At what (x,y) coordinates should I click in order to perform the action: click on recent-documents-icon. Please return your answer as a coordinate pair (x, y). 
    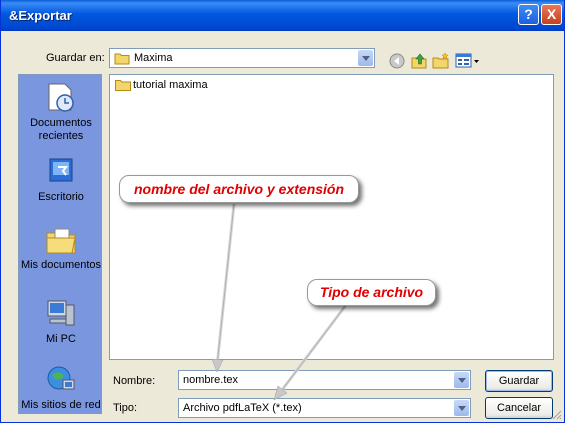
    Looking at the image, I should click on (61, 97).